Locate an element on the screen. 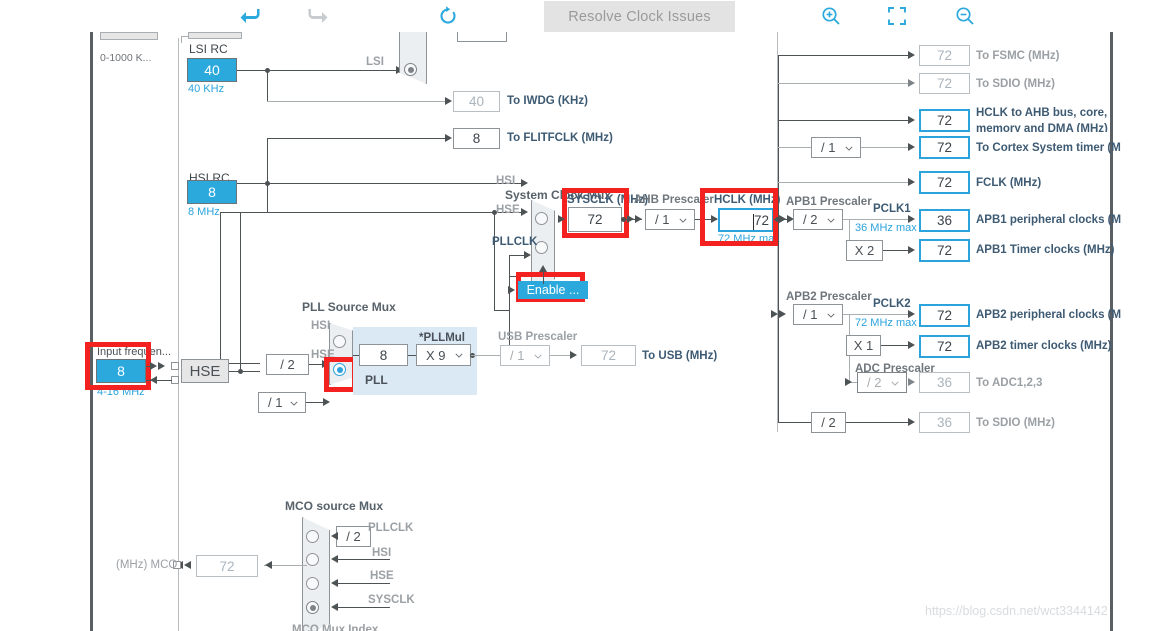  hse-box: HSE is located at coordinates (205, 371).